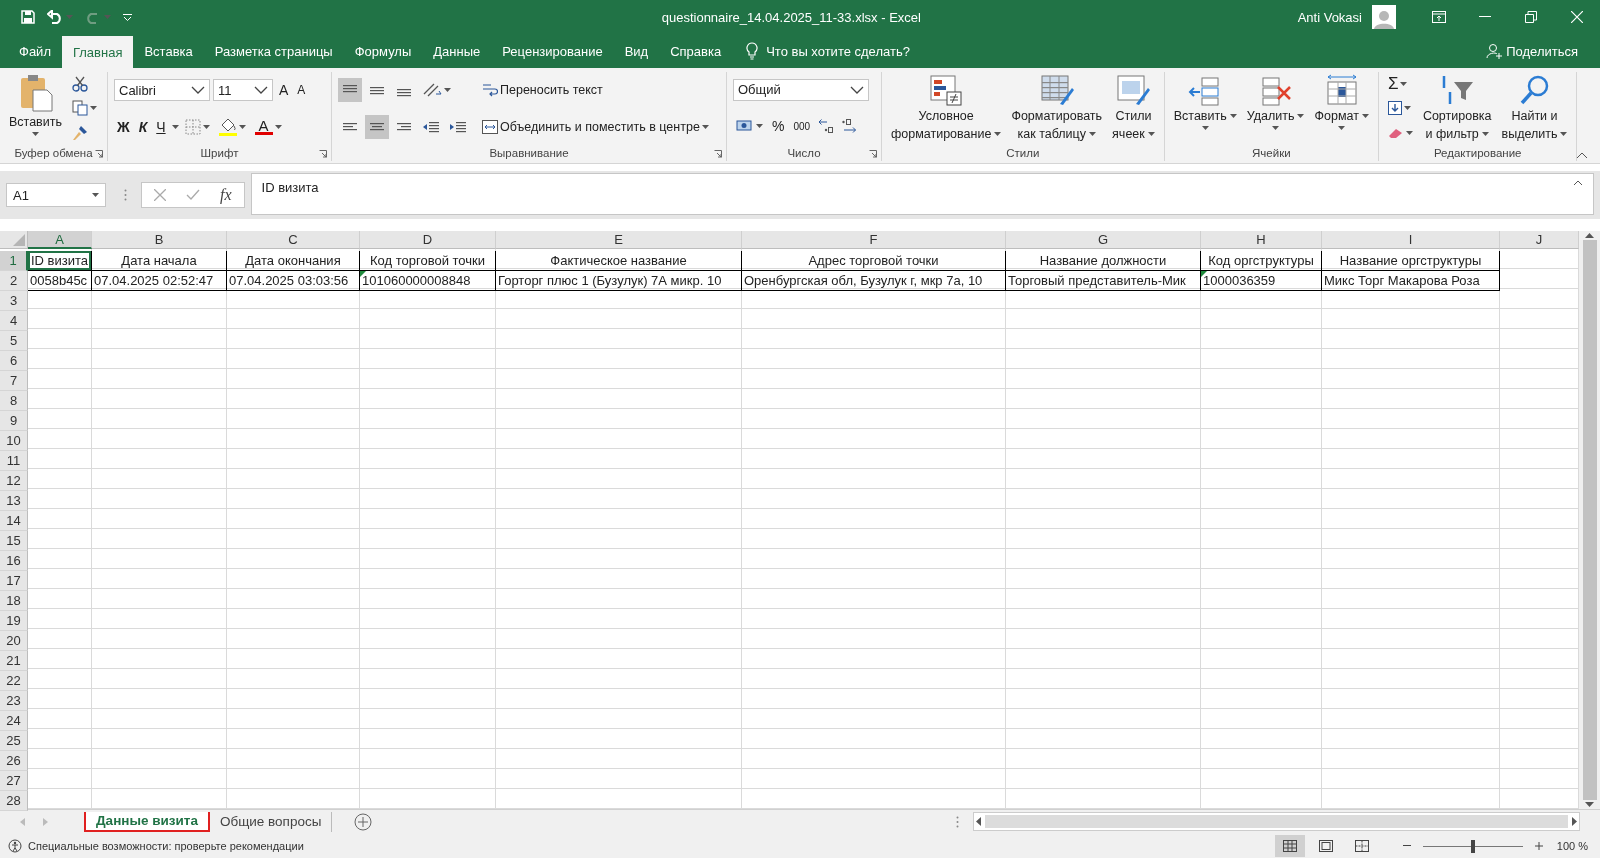 The image size is (1600, 858). What do you see at coordinates (147, 821) in the screenshot?
I see `sheet-tab: Данные визита` at bounding box center [147, 821].